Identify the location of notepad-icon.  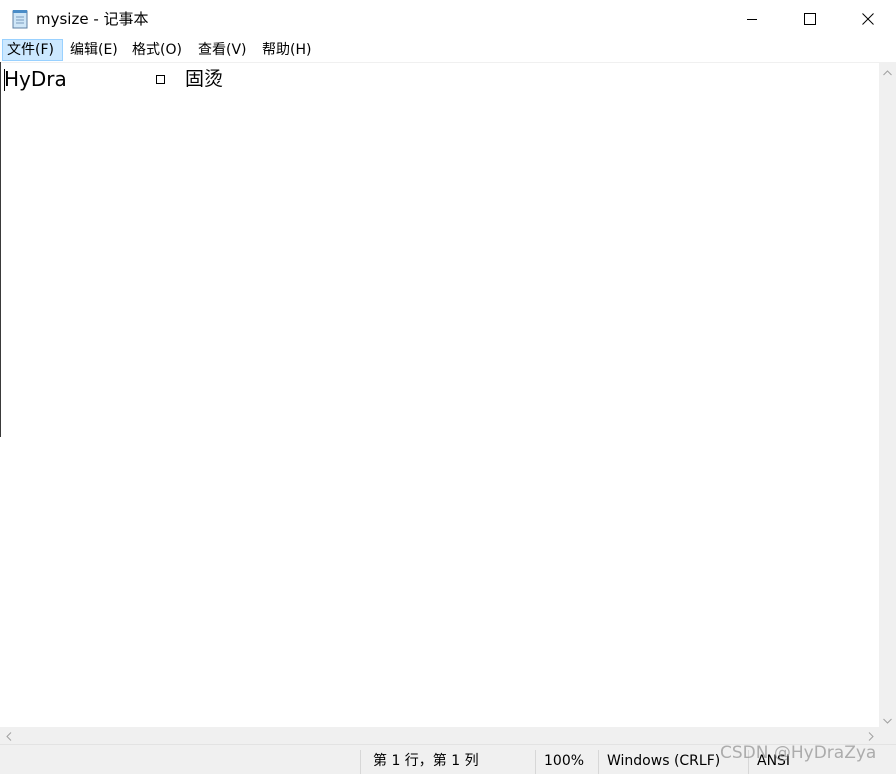
(20, 19).